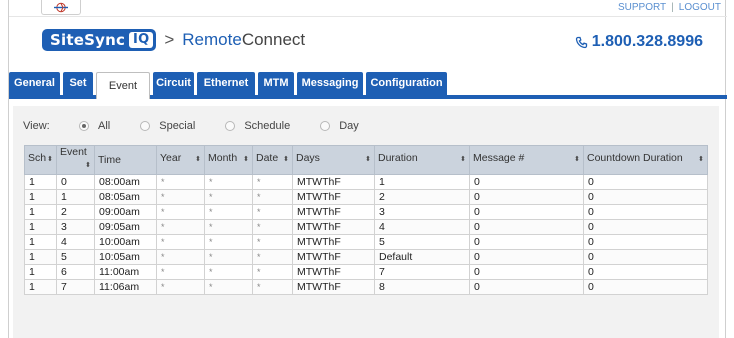  Describe the element at coordinates (75, 212) in the screenshot. I see `table-cell: 2` at that location.